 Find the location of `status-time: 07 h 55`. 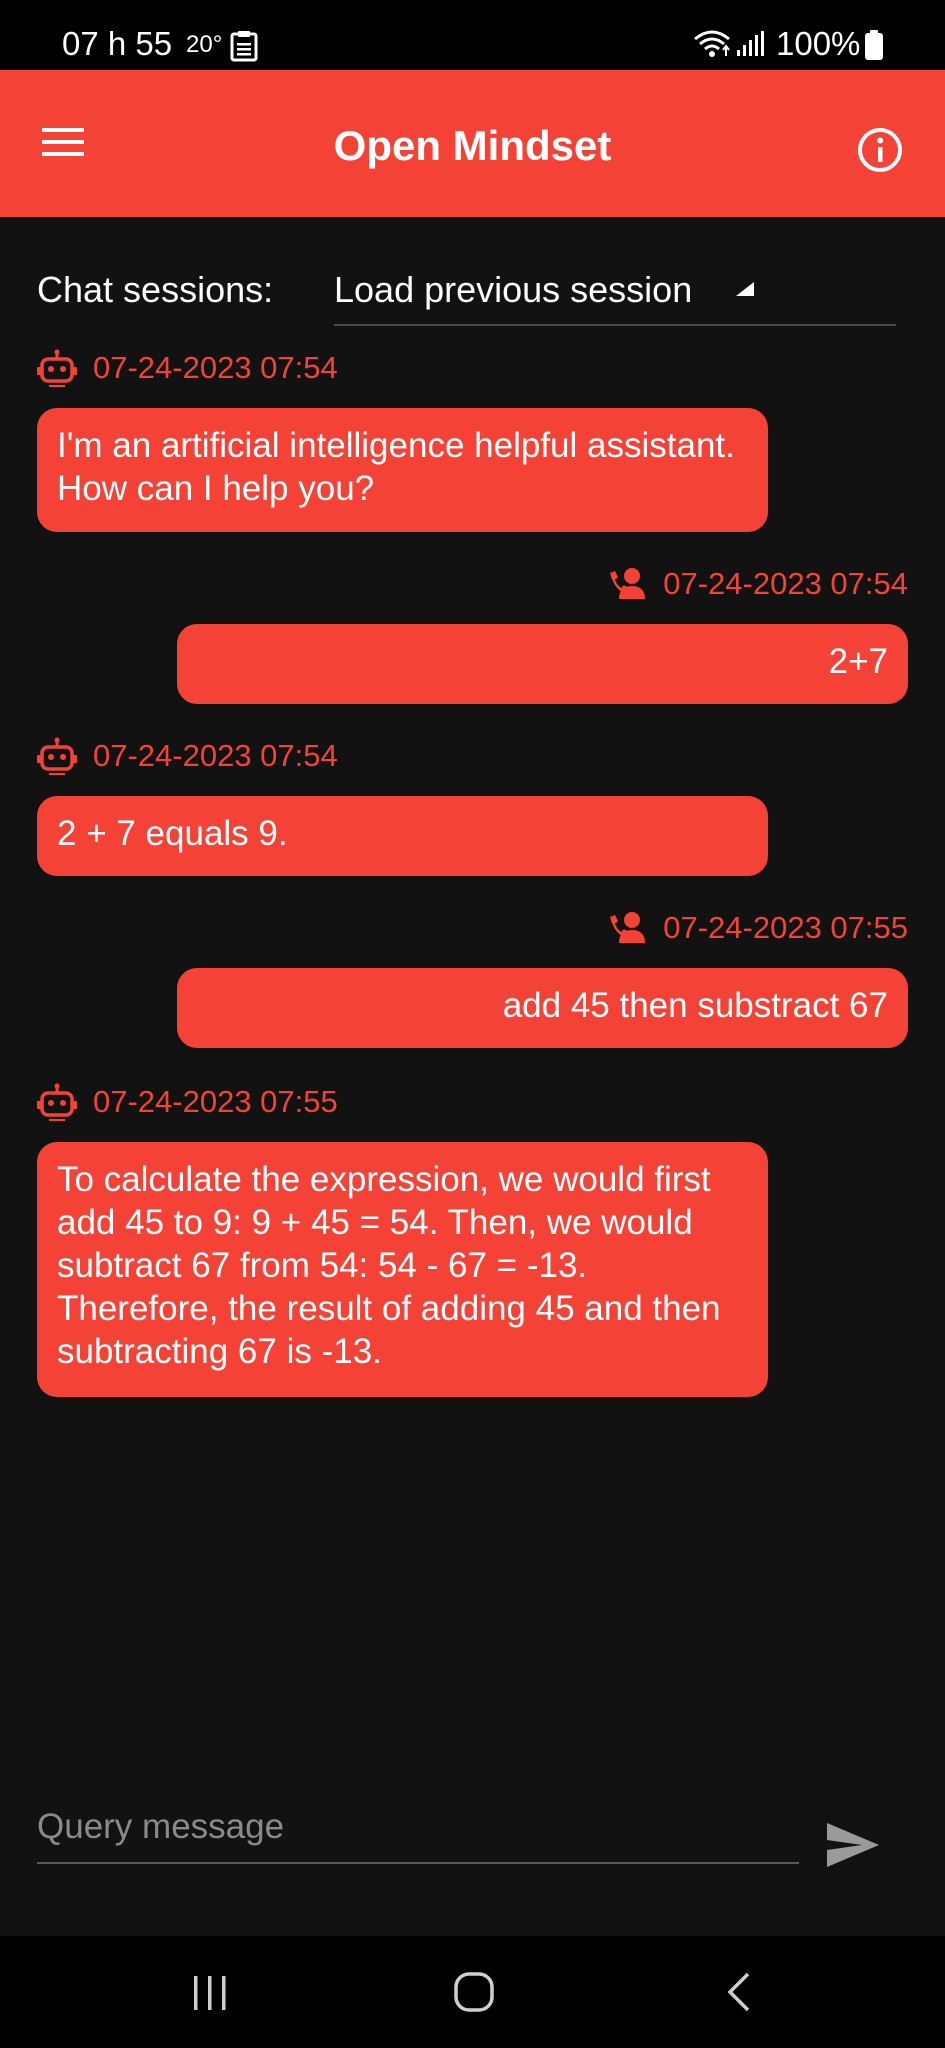

status-time: 07 h 55 is located at coordinates (117, 43).